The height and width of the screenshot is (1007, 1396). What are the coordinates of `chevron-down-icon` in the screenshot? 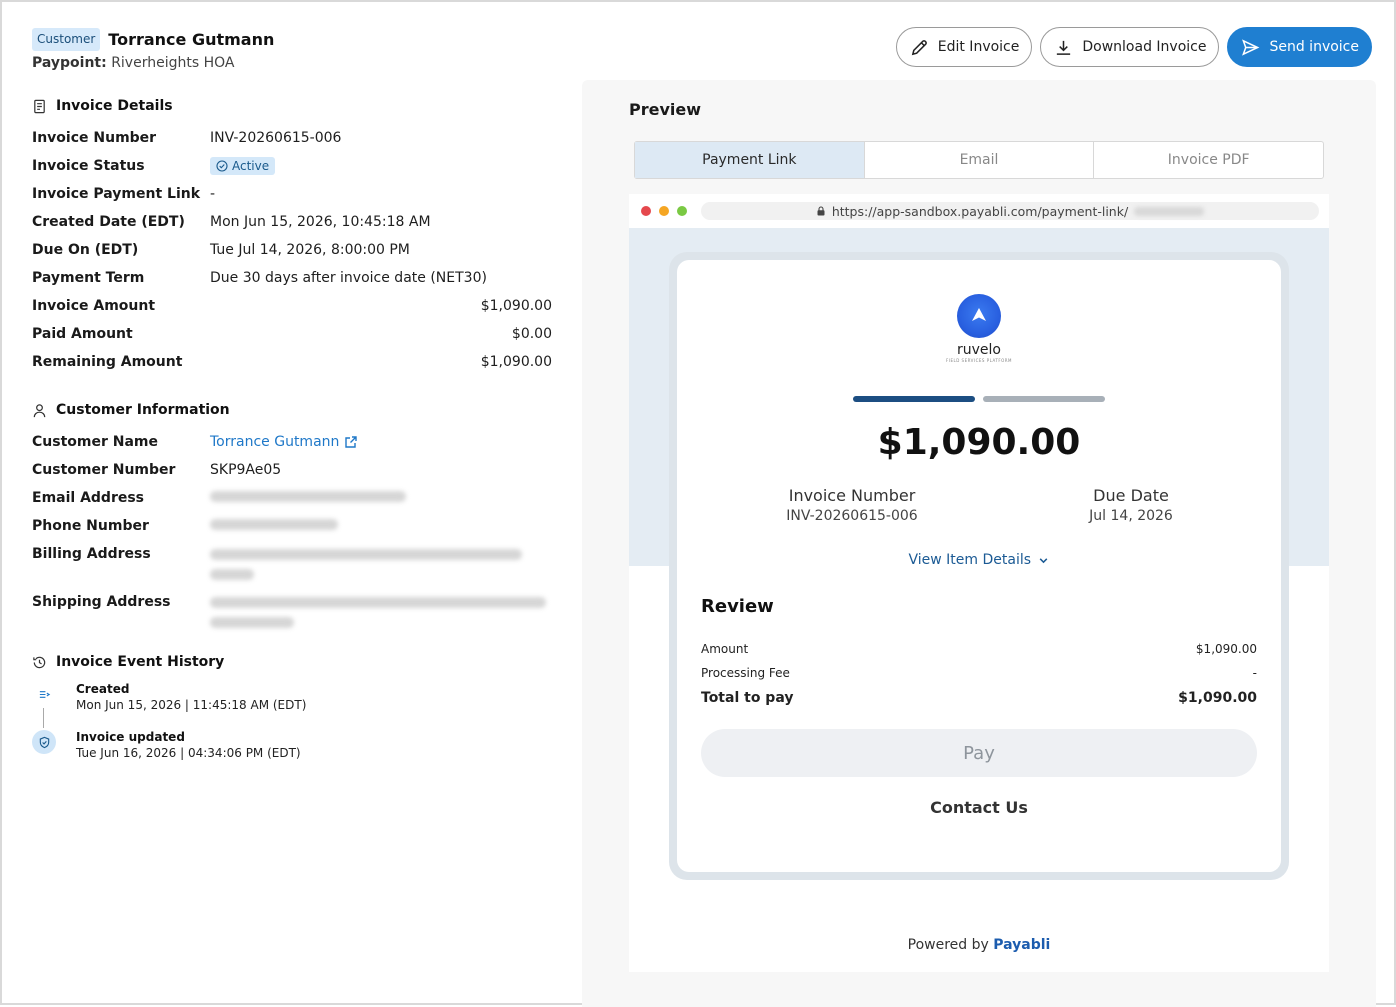 It's located at (1044, 560).